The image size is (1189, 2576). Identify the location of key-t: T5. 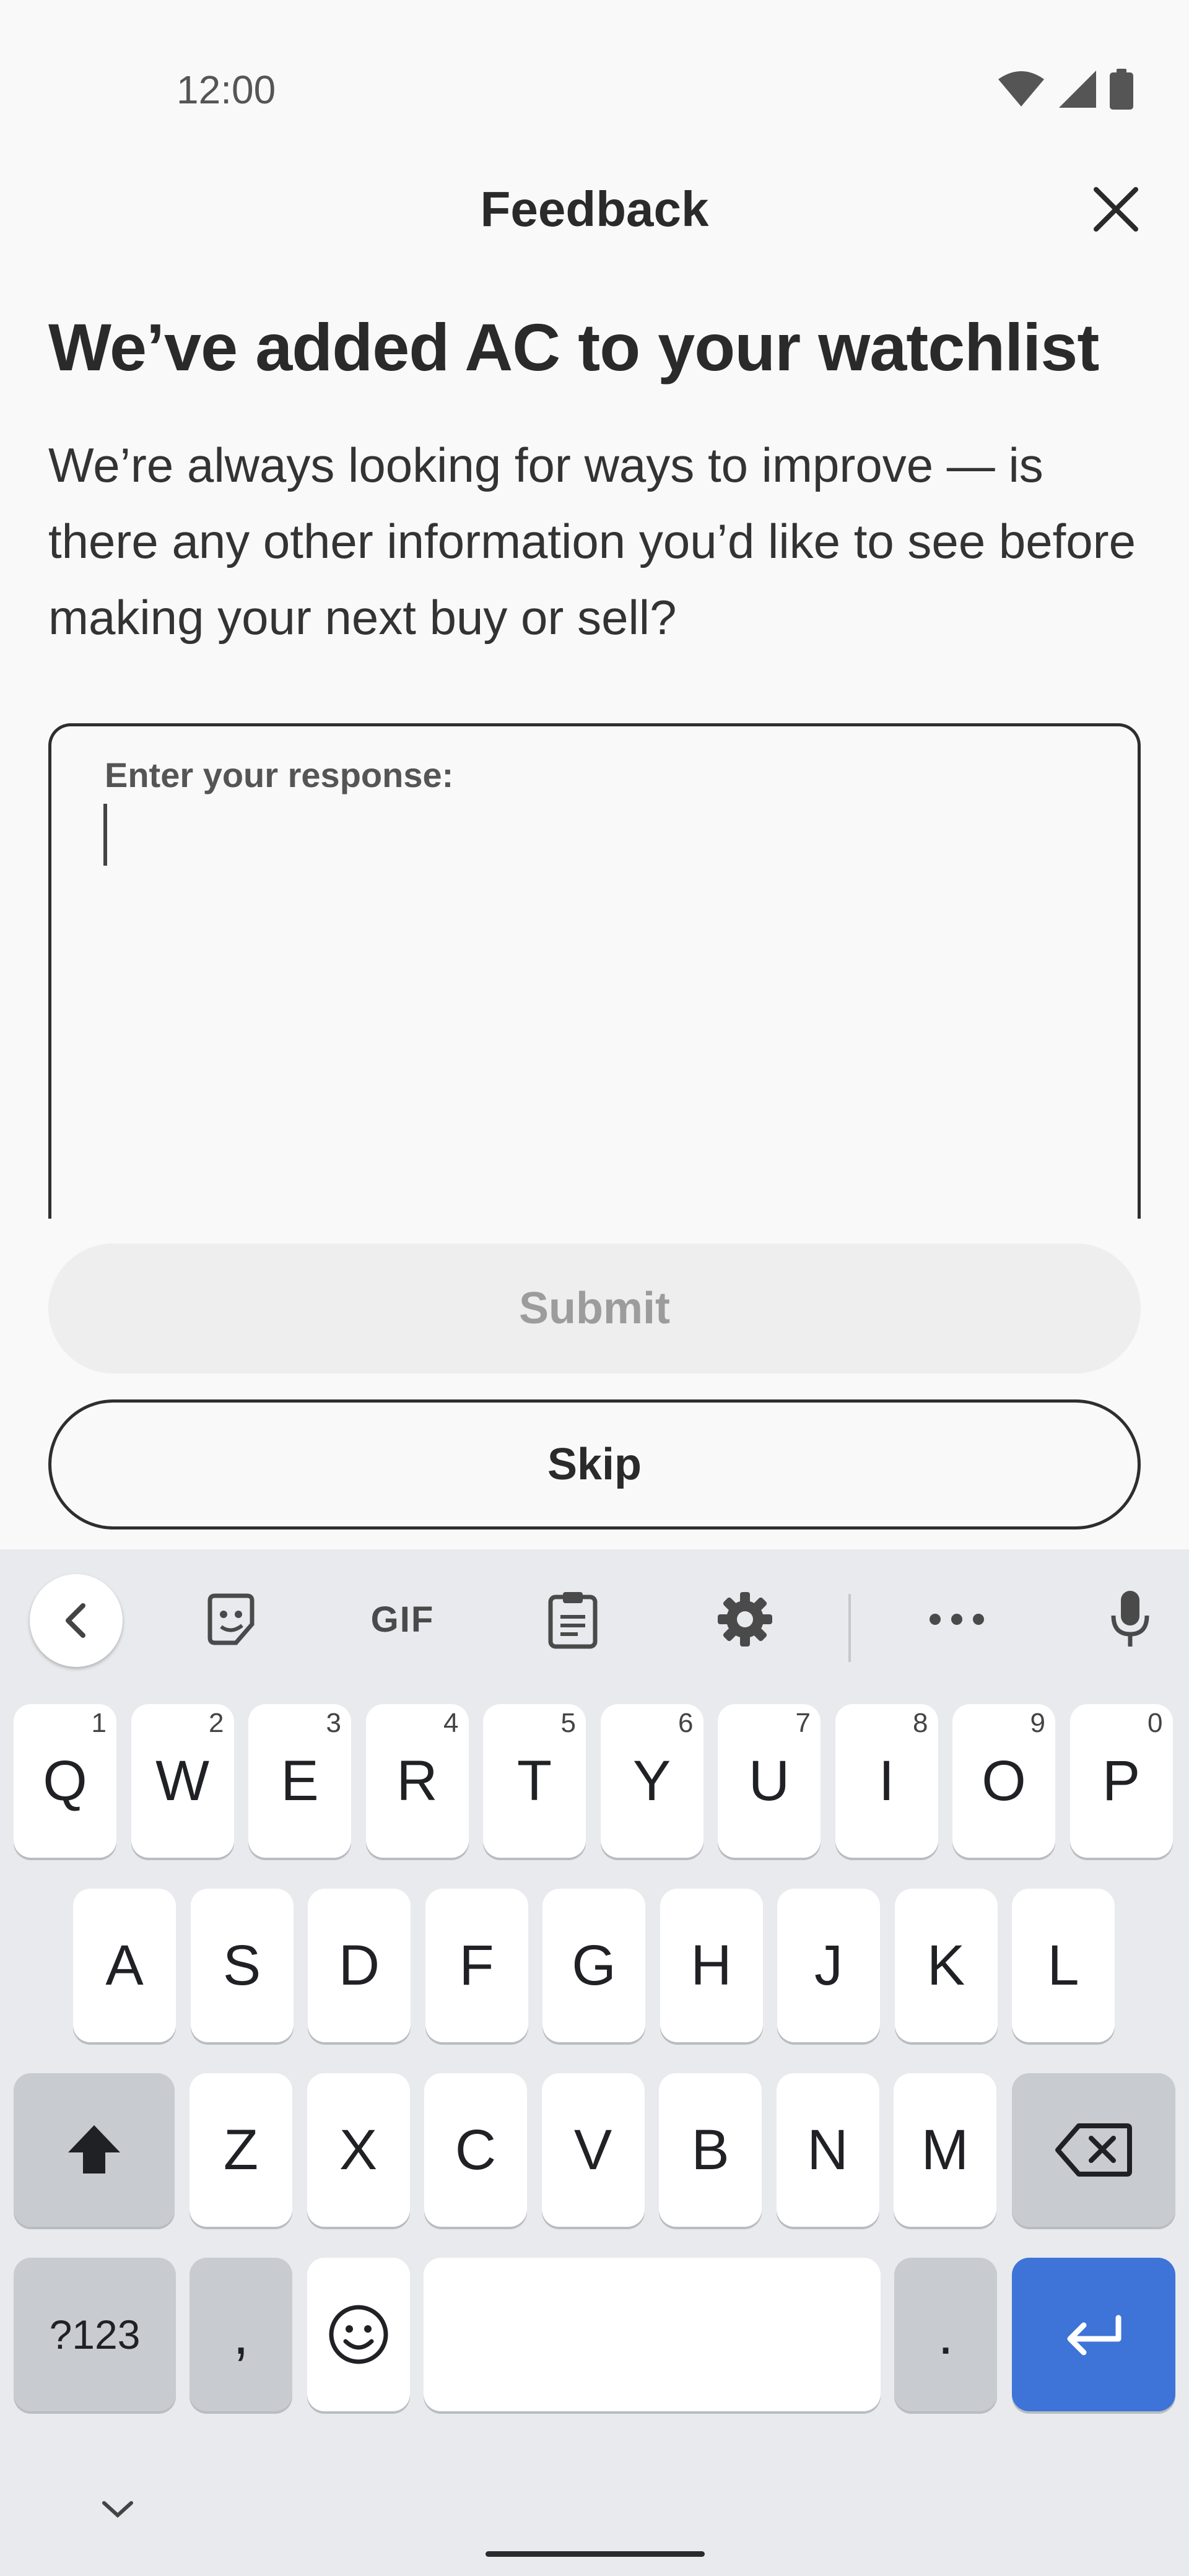
(534, 1781).